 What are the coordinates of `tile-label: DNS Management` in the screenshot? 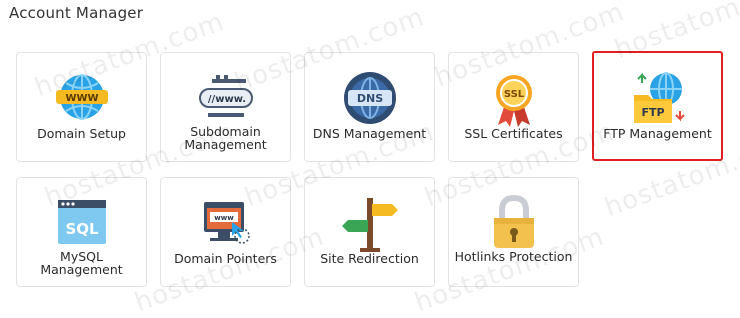 It's located at (369, 133).